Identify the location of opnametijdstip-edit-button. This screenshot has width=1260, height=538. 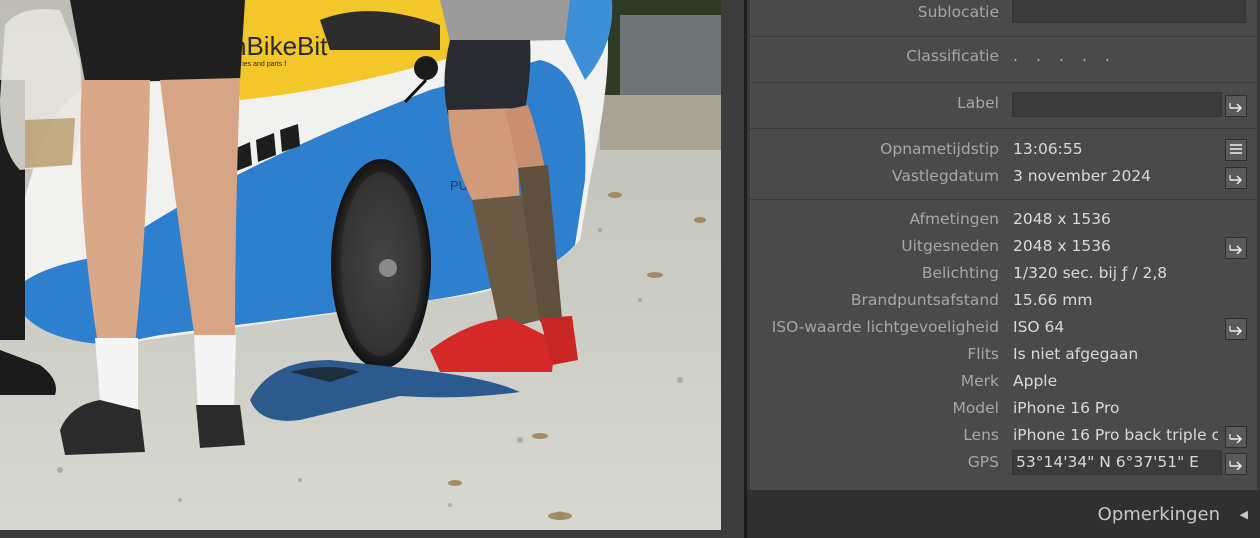
(1236, 150).